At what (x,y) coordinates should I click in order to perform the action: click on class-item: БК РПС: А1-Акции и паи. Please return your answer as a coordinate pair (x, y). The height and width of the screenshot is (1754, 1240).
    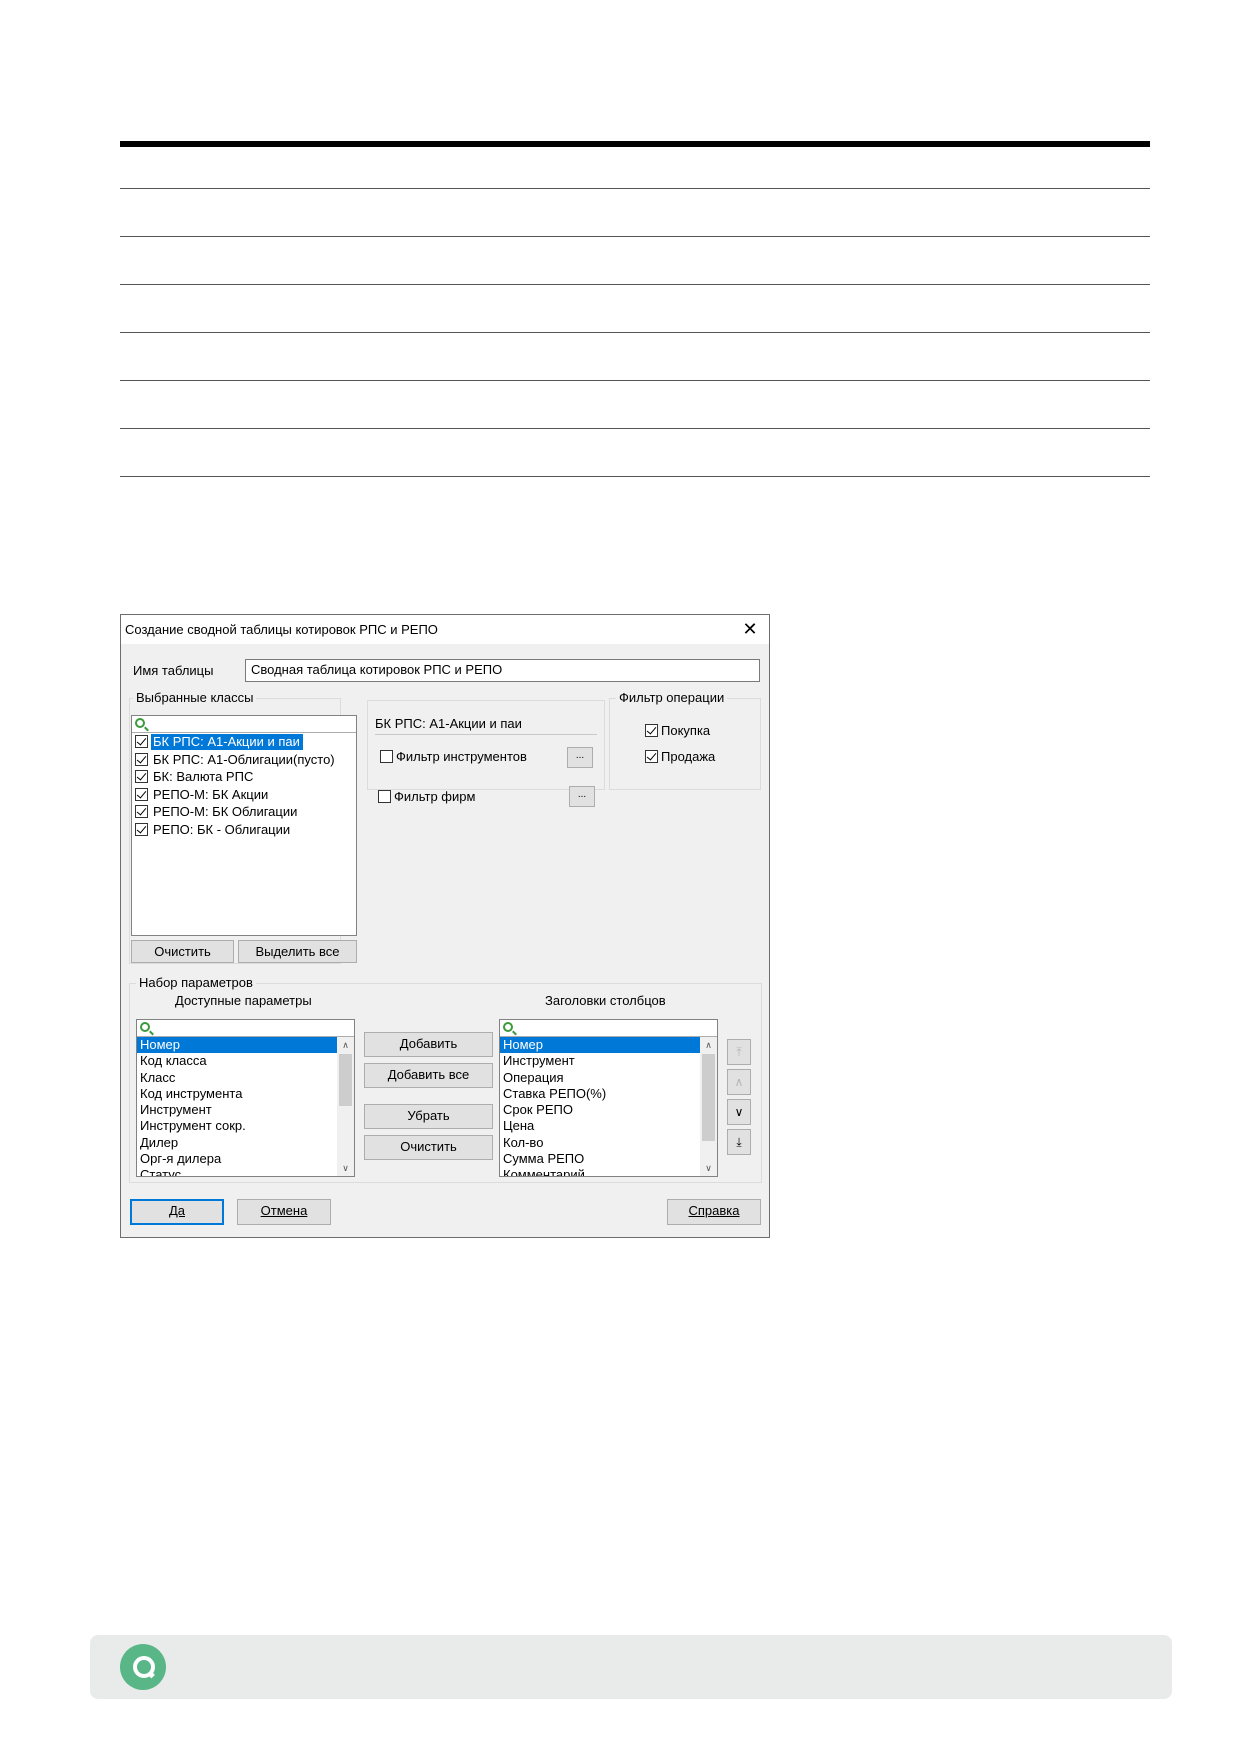
    Looking at the image, I should click on (244, 742).